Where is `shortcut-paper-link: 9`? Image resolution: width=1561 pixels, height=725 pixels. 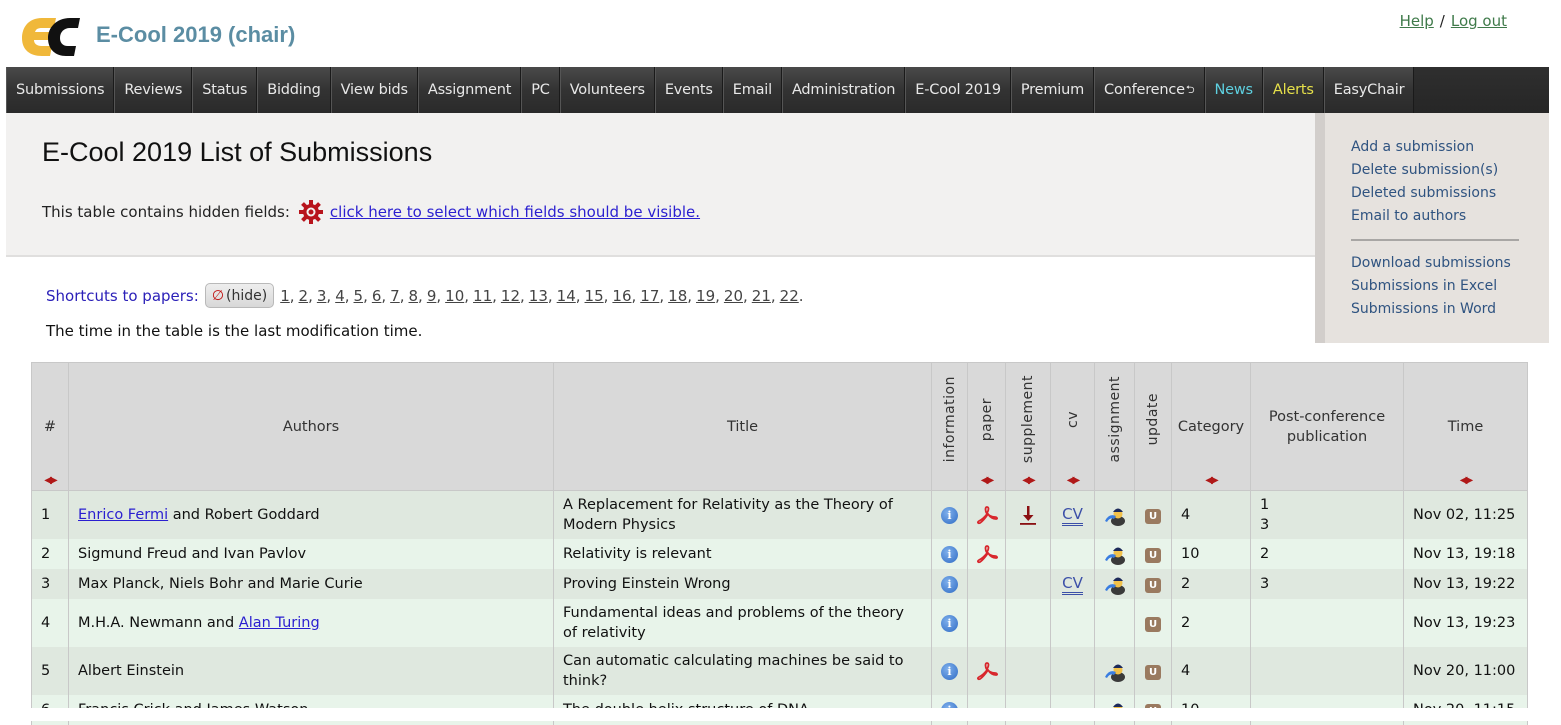
shortcut-paper-link: 9 is located at coordinates (432, 296).